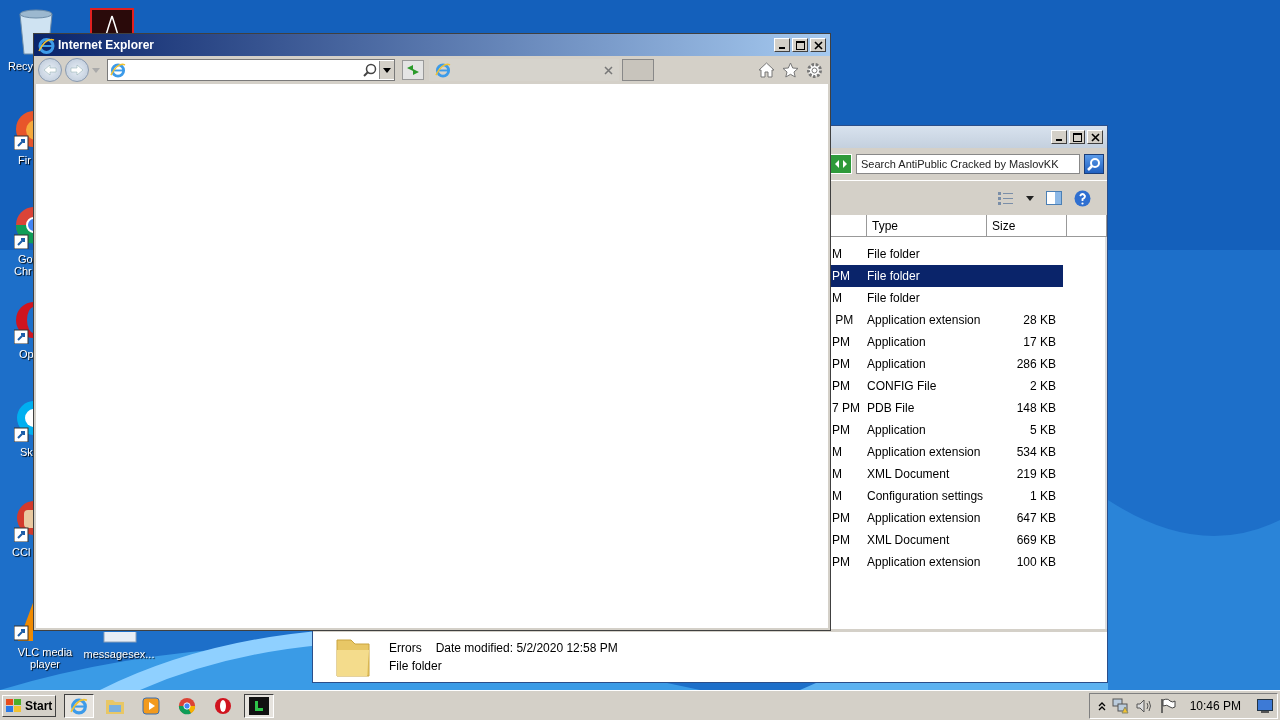 The height and width of the screenshot is (720, 1280). Describe the element at coordinates (151, 705) in the screenshot. I see `play-icon` at that location.